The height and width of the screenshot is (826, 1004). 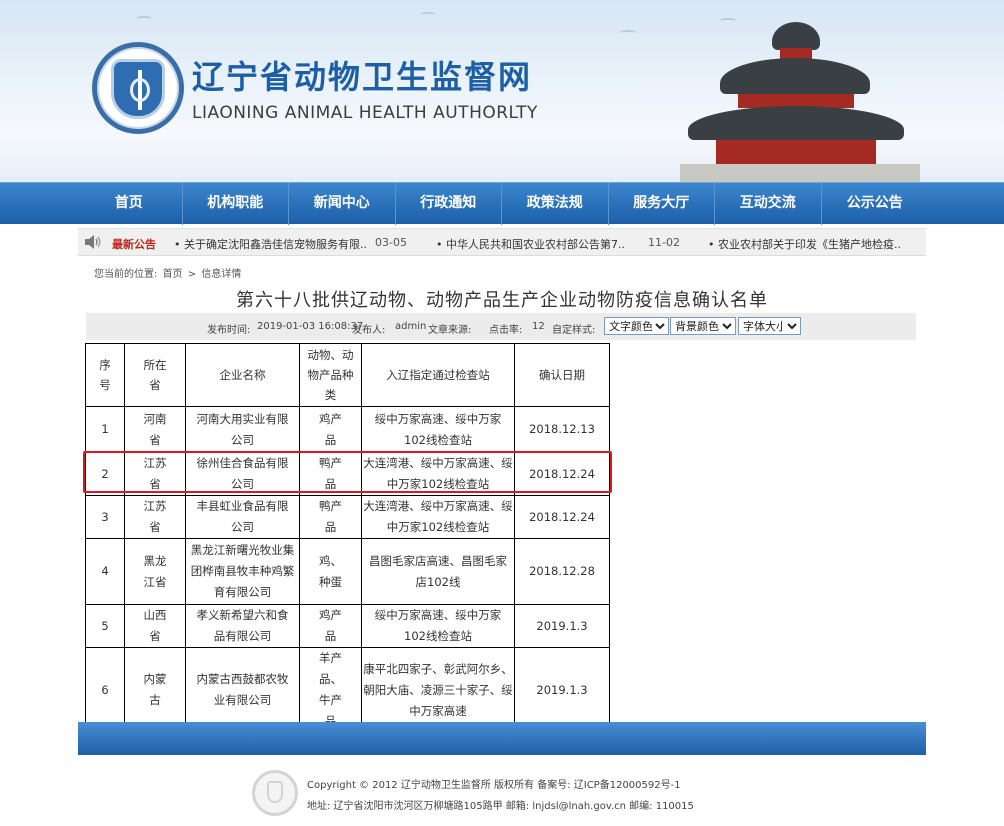 I want to click on nav-item-notices: 行政通知, so click(x=449, y=204).